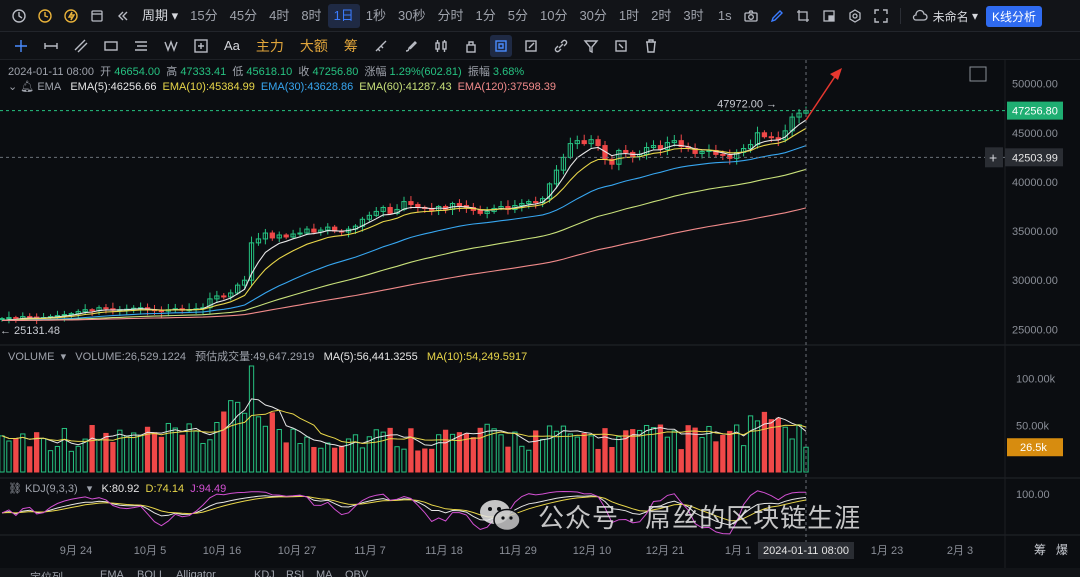 The height and width of the screenshot is (577, 1080). What do you see at coordinates (451, 16) in the screenshot?
I see `timeframe-7: 分时` at bounding box center [451, 16].